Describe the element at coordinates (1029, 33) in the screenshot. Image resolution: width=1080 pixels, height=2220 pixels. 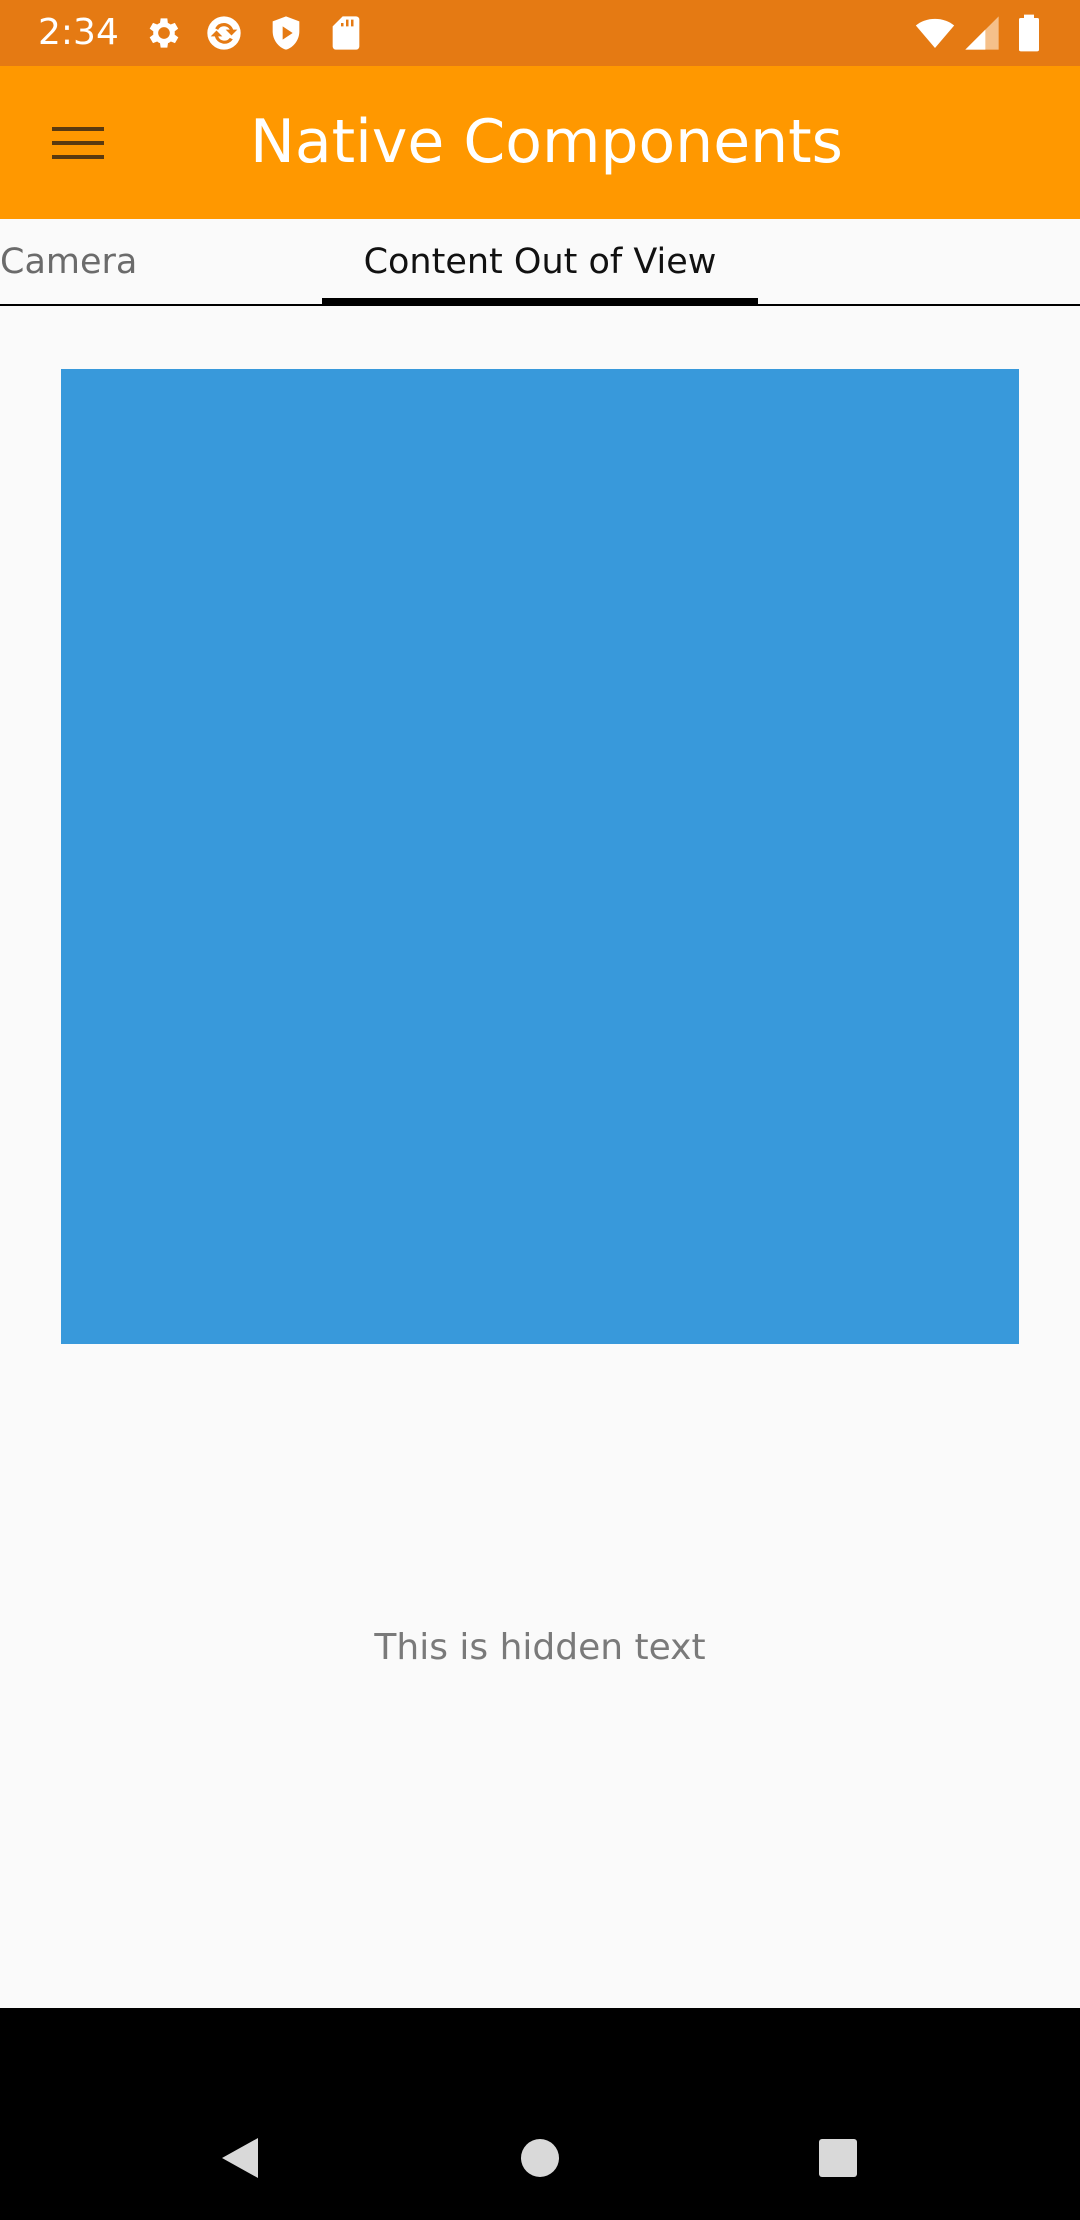
I see `battery-icon` at that location.